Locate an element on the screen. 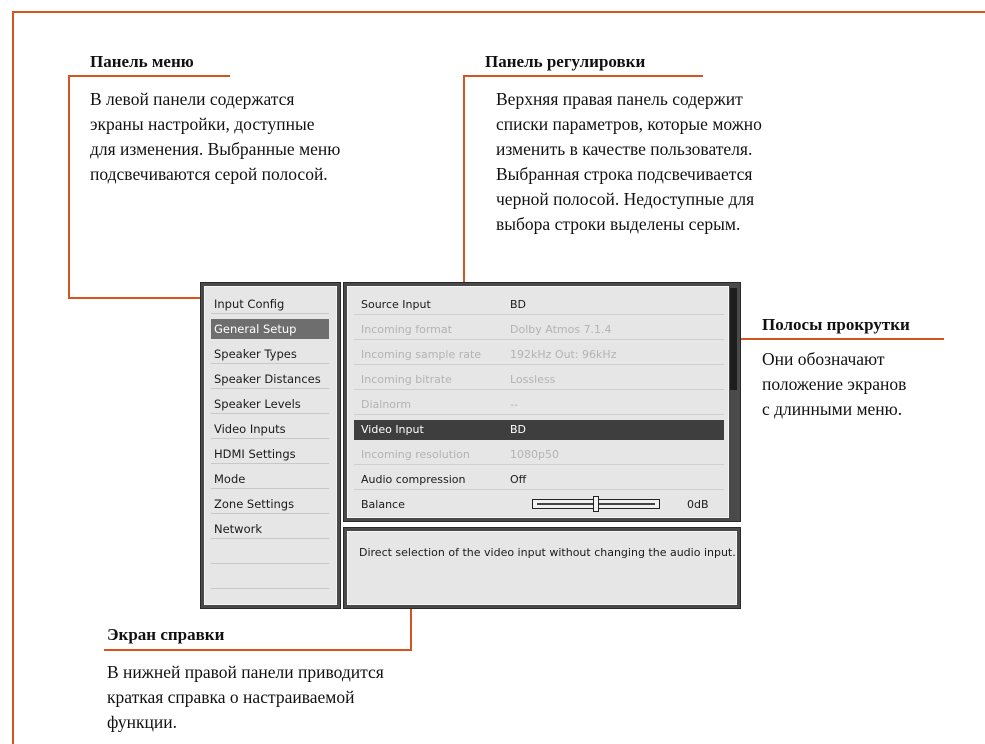  row-label: Incoming bitrate is located at coordinates (406, 379).